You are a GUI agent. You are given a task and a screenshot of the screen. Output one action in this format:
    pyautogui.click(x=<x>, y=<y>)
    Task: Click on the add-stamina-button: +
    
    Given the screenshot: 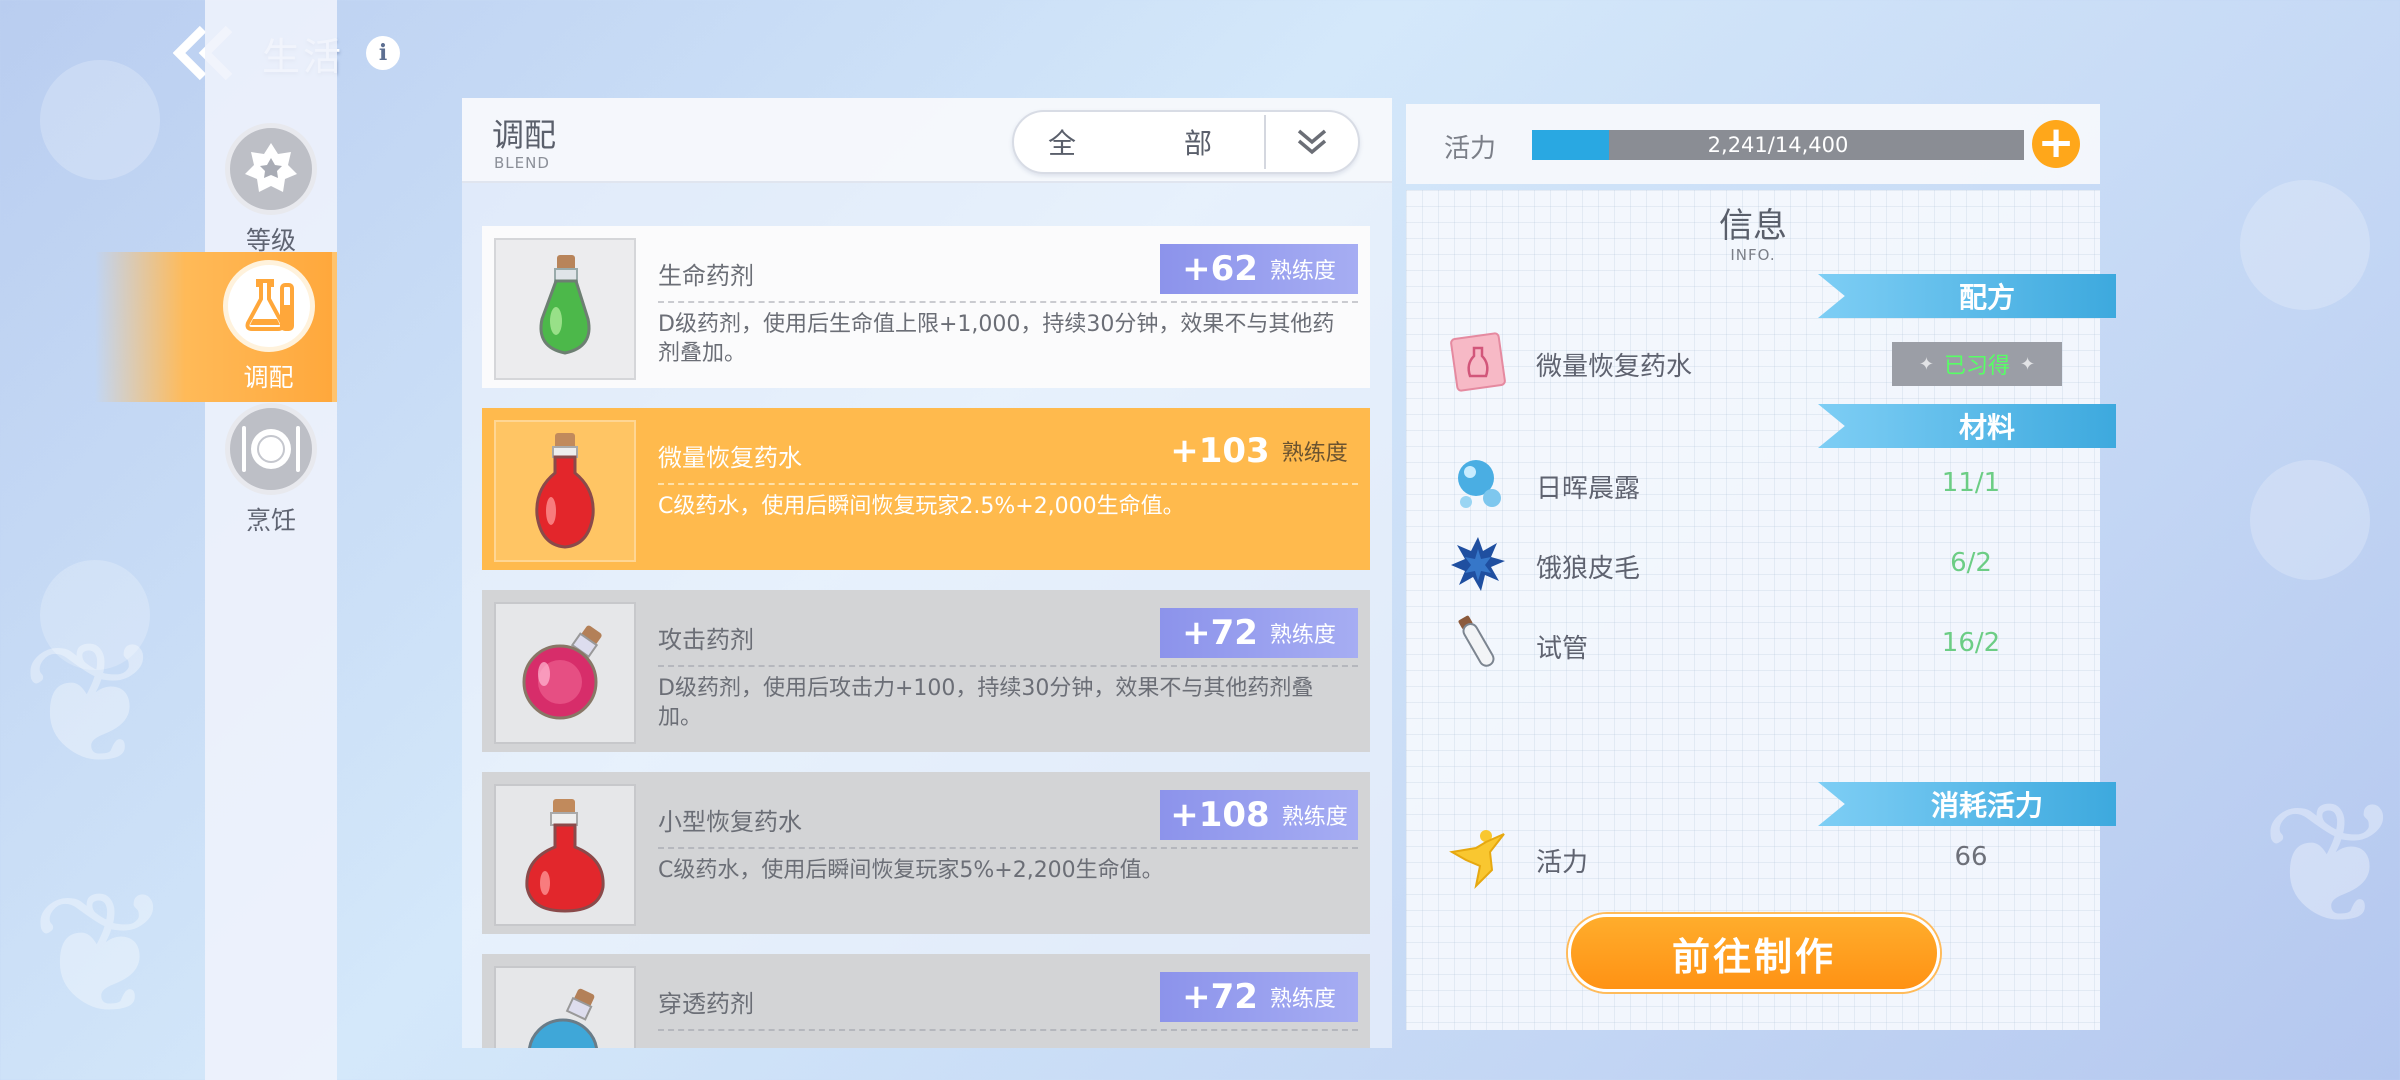 What is the action you would take?
    pyautogui.click(x=2056, y=144)
    